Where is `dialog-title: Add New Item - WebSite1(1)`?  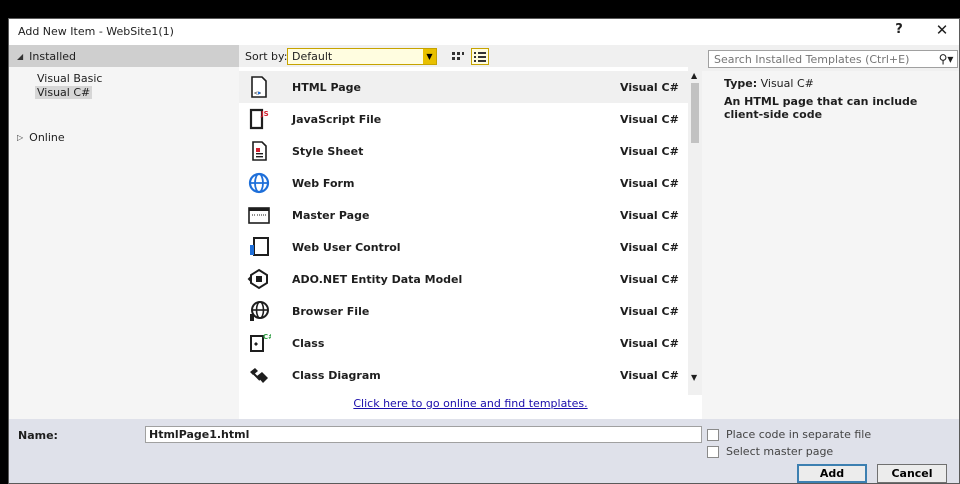 dialog-title: Add New Item - WebSite1(1) is located at coordinates (96, 31).